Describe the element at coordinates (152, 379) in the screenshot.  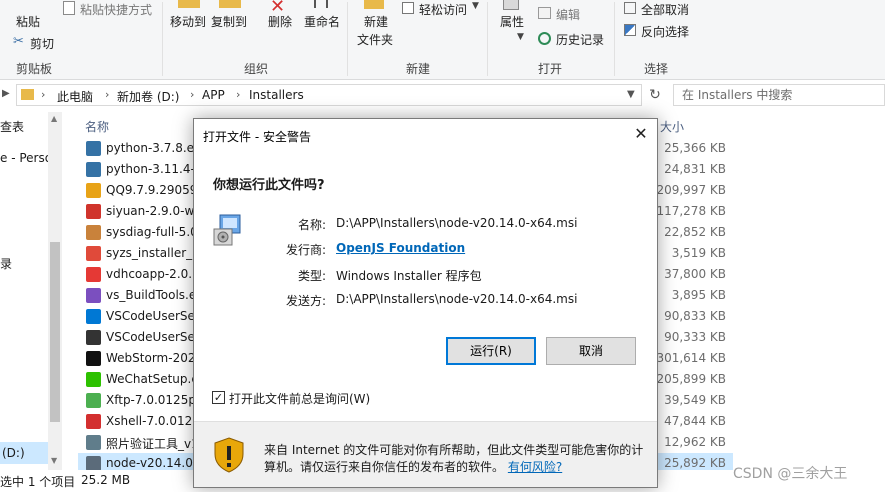
I see `file-name: WeChatSetup.e` at that location.